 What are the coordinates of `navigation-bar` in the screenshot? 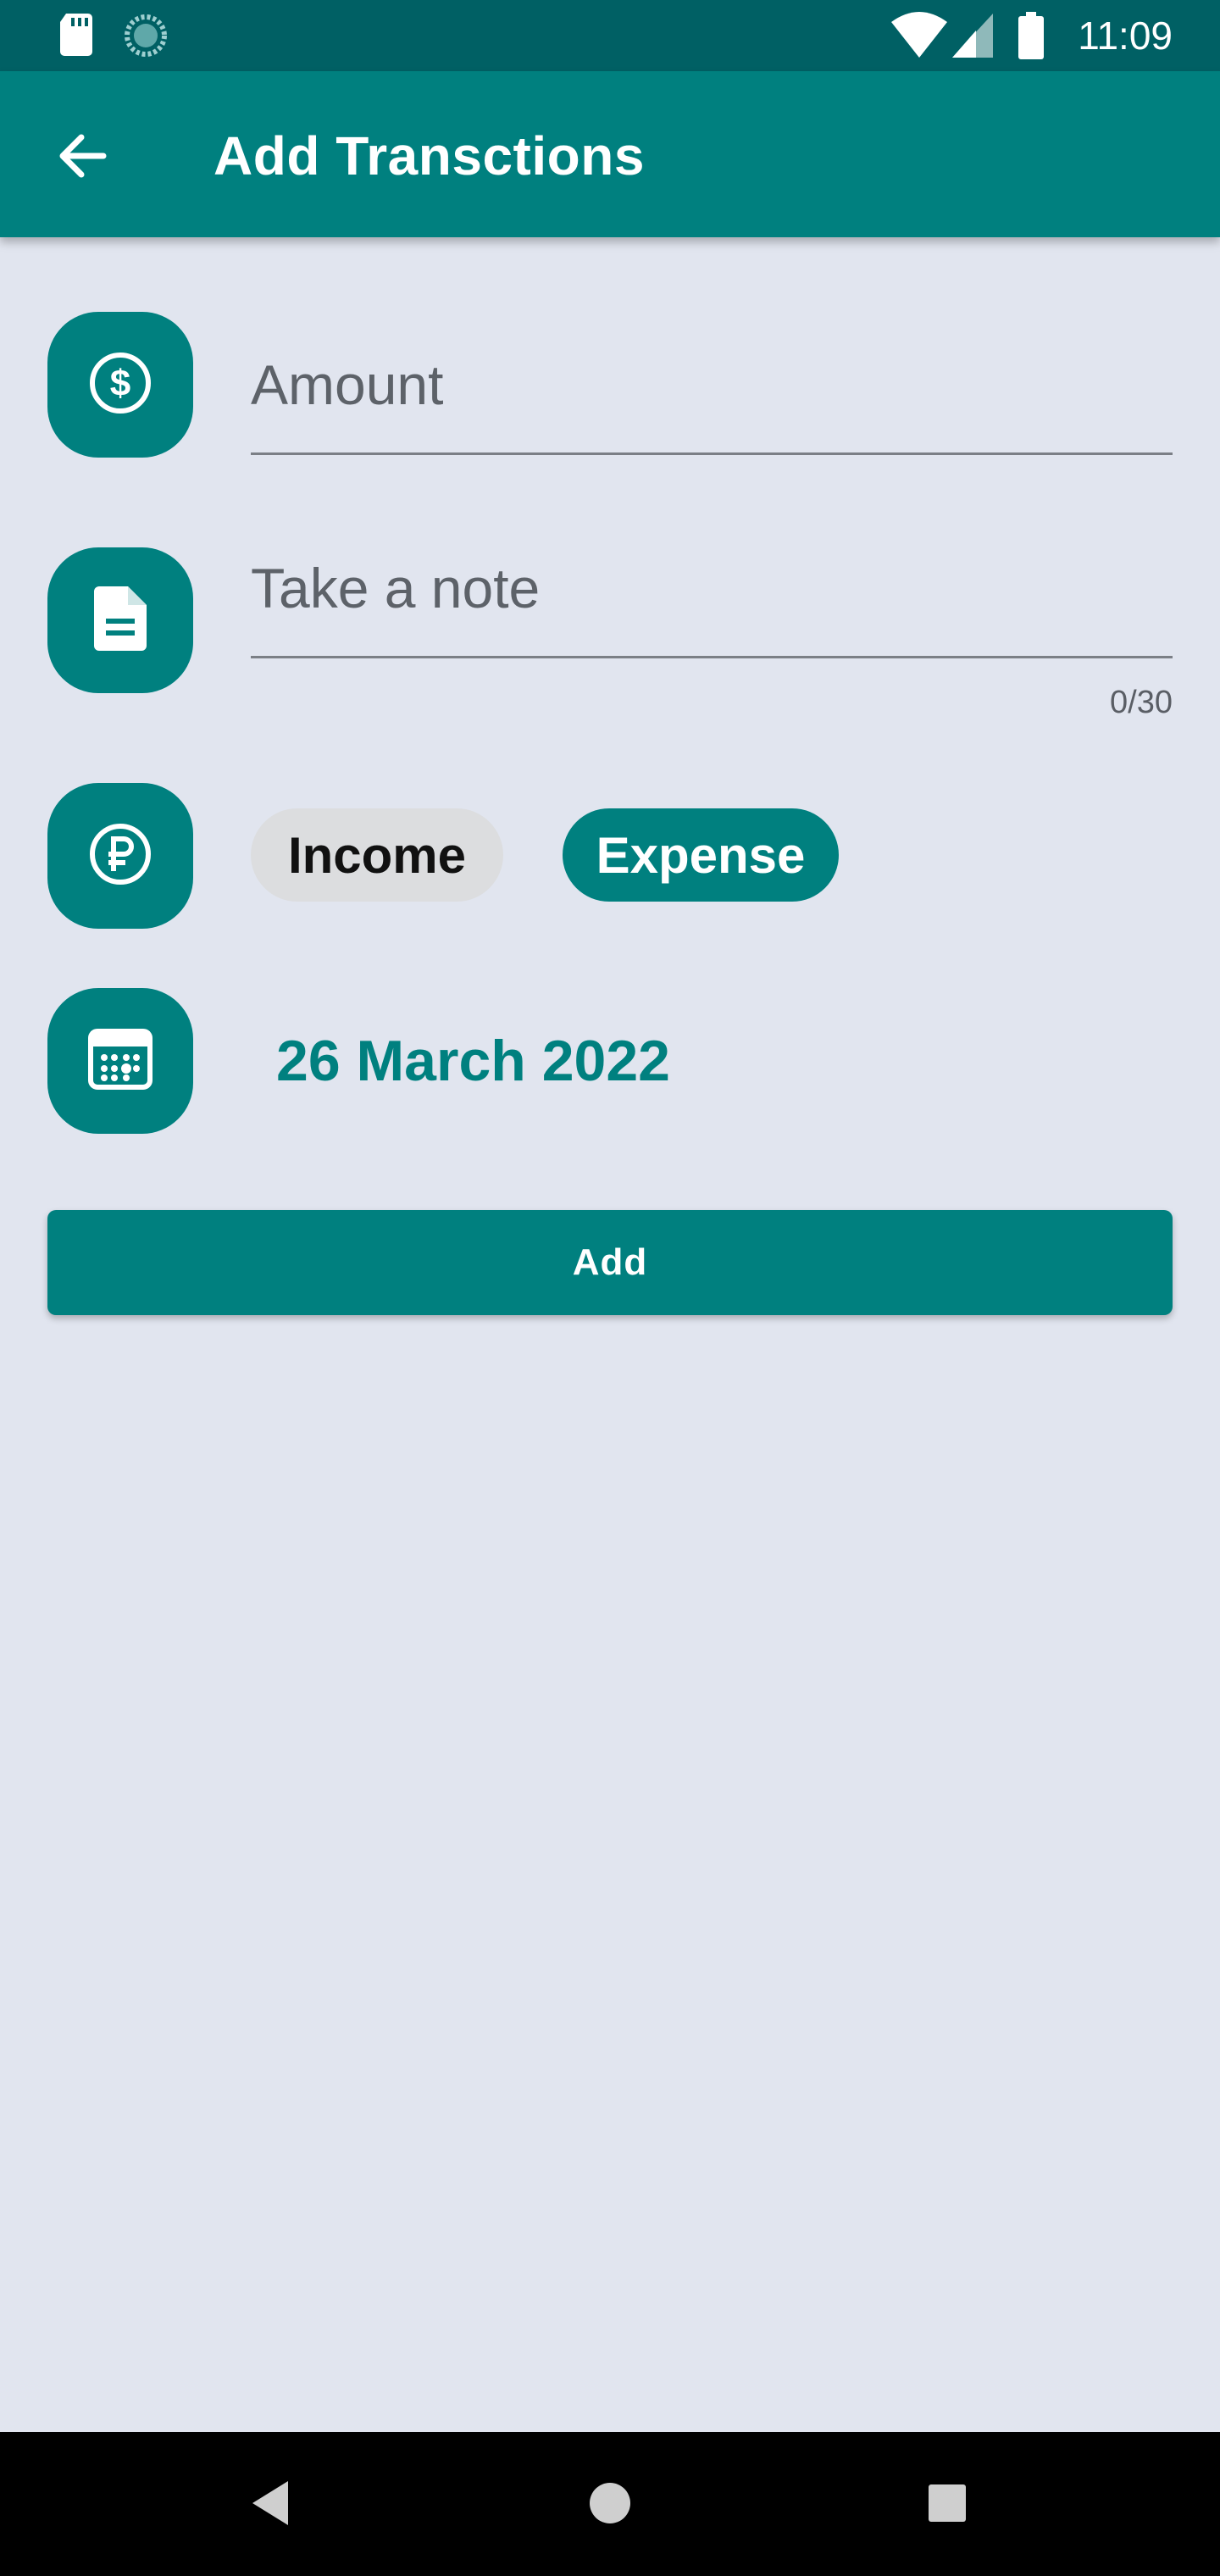 It's located at (610, 2504).